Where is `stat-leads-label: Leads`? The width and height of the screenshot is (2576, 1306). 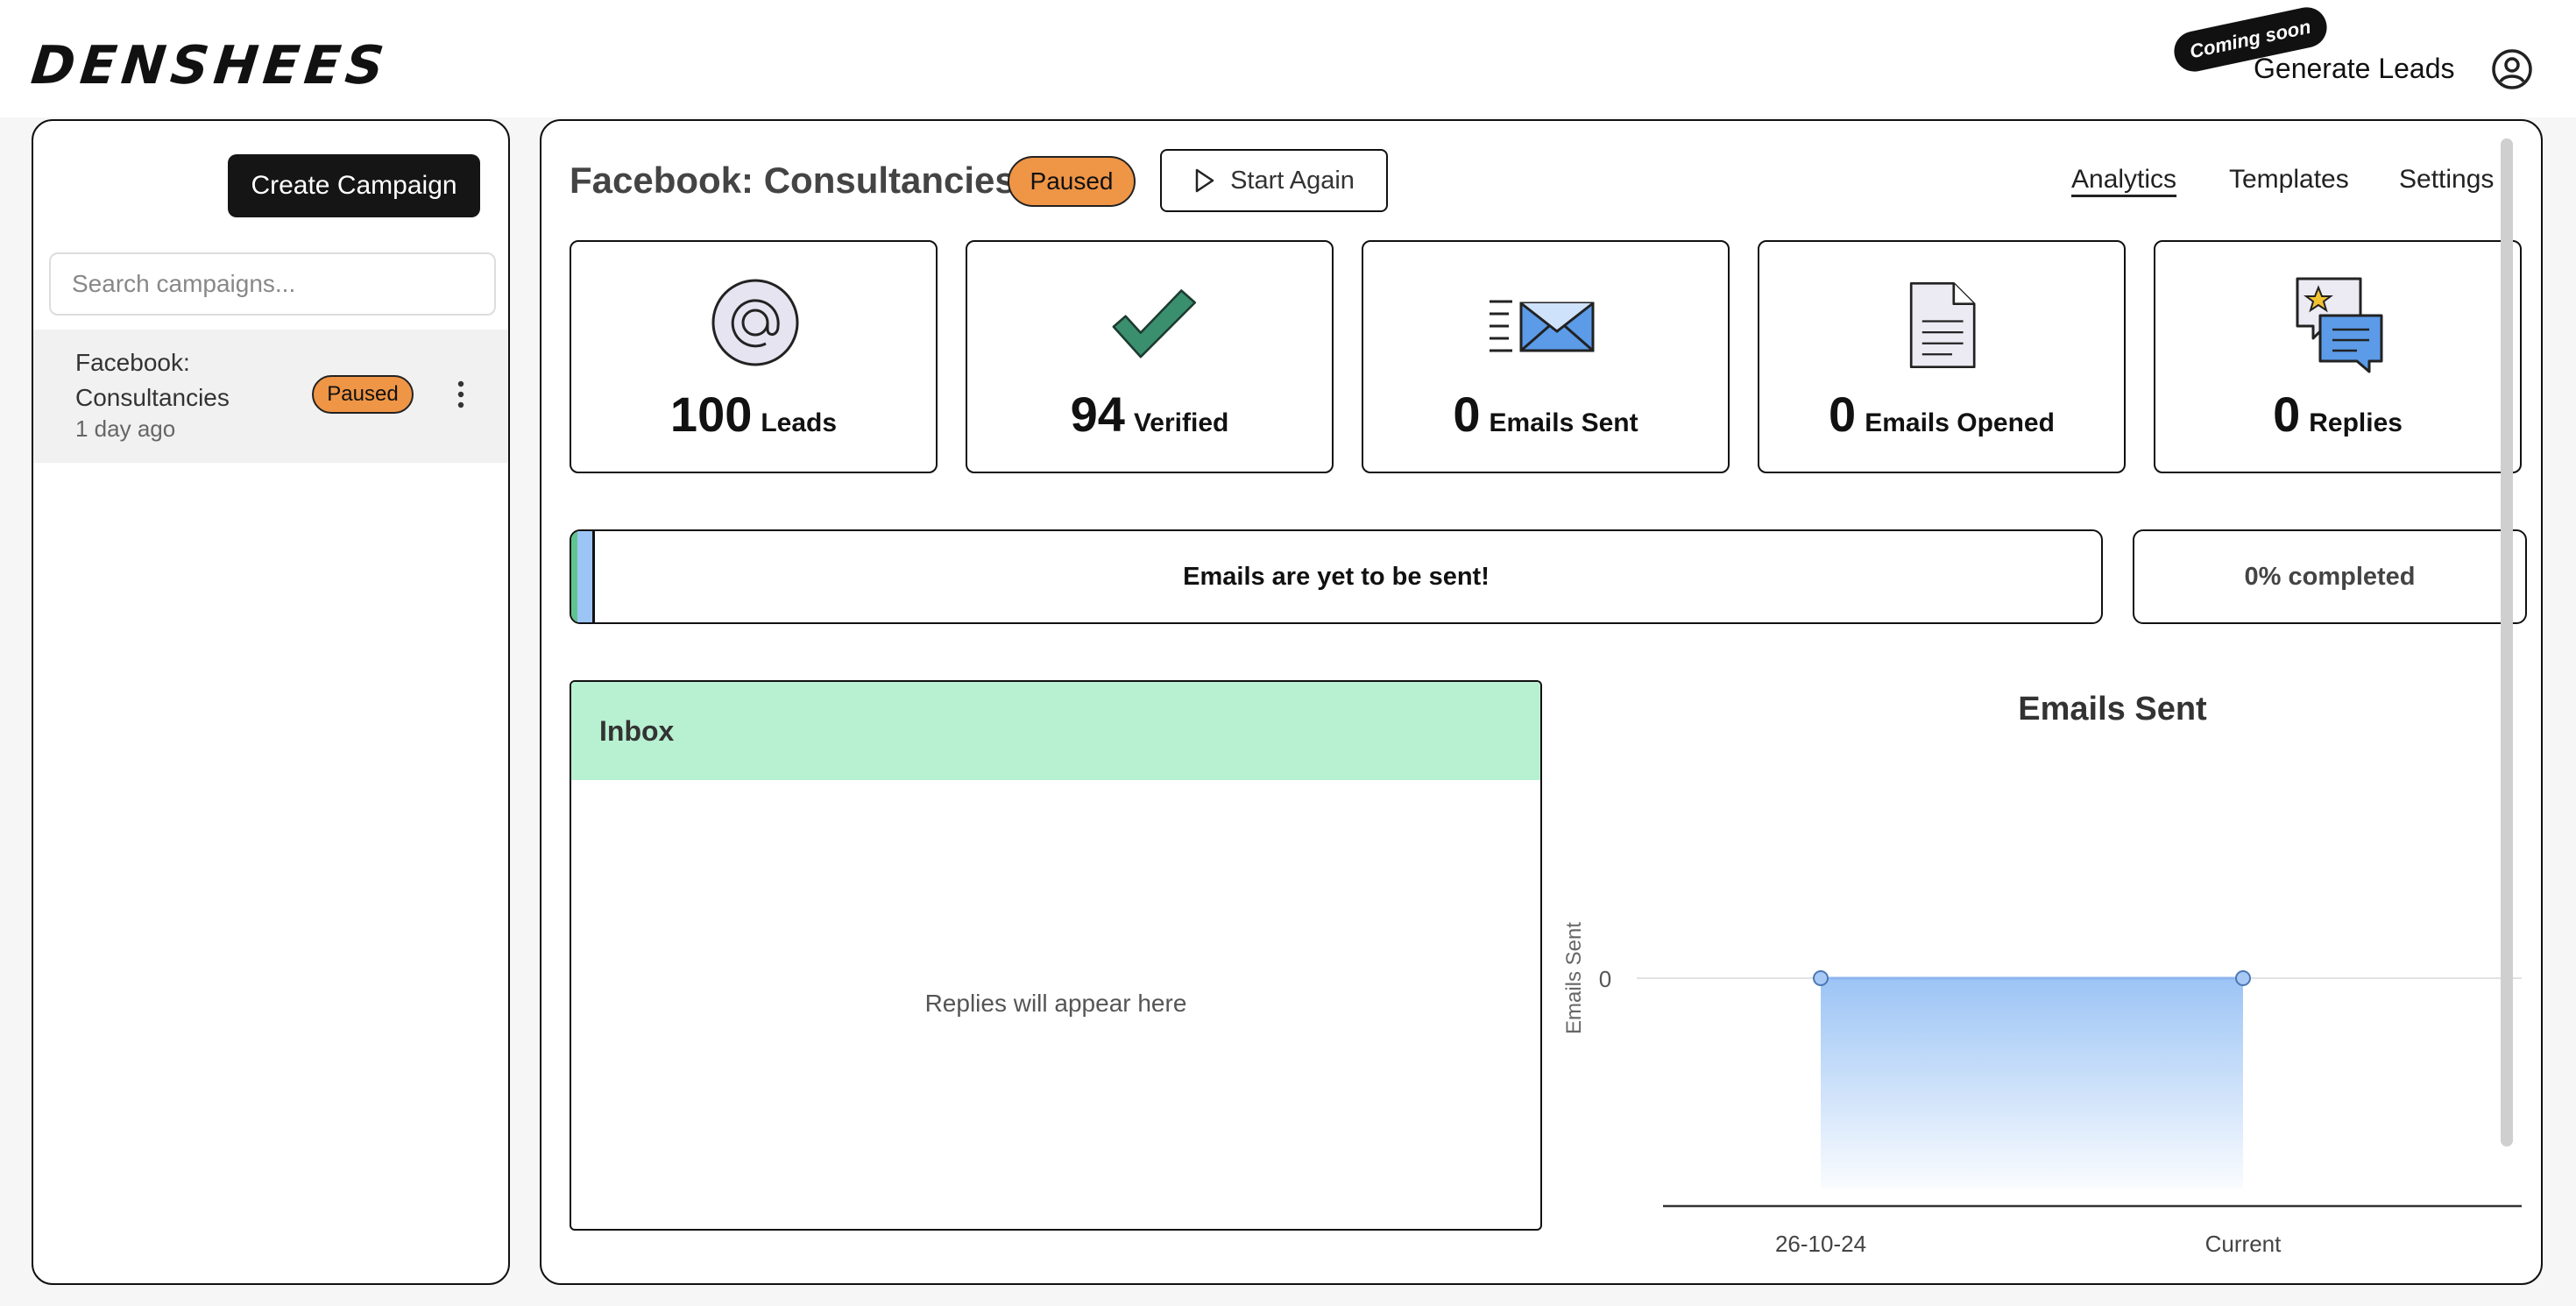
stat-leads-label: Leads is located at coordinates (799, 422).